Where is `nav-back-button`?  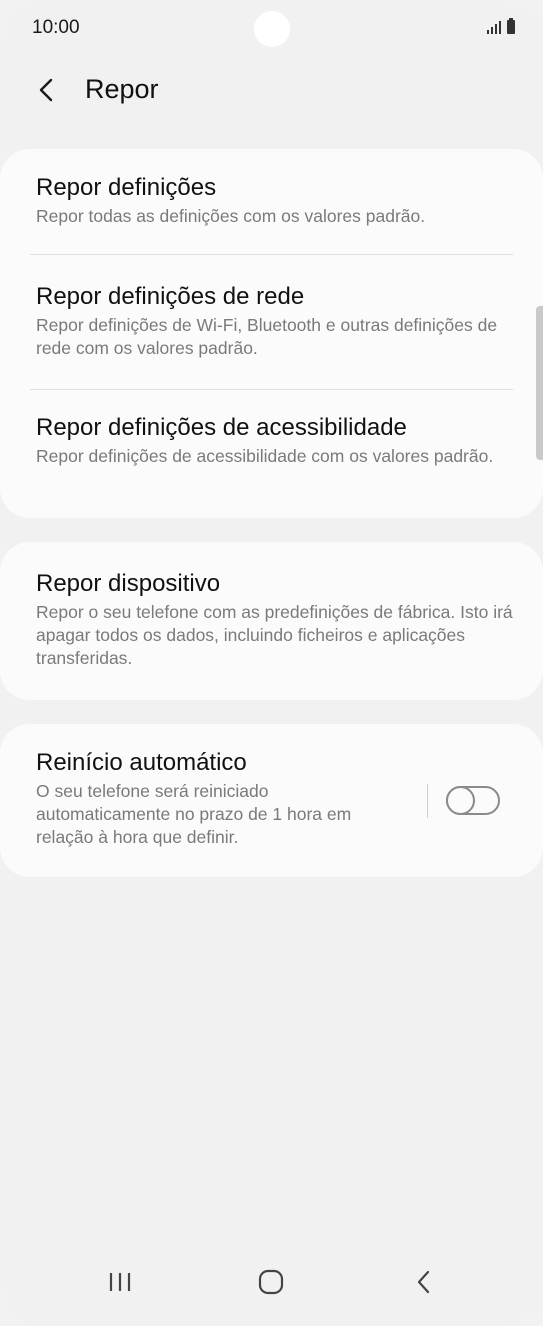
nav-back-button is located at coordinates (424, 1282).